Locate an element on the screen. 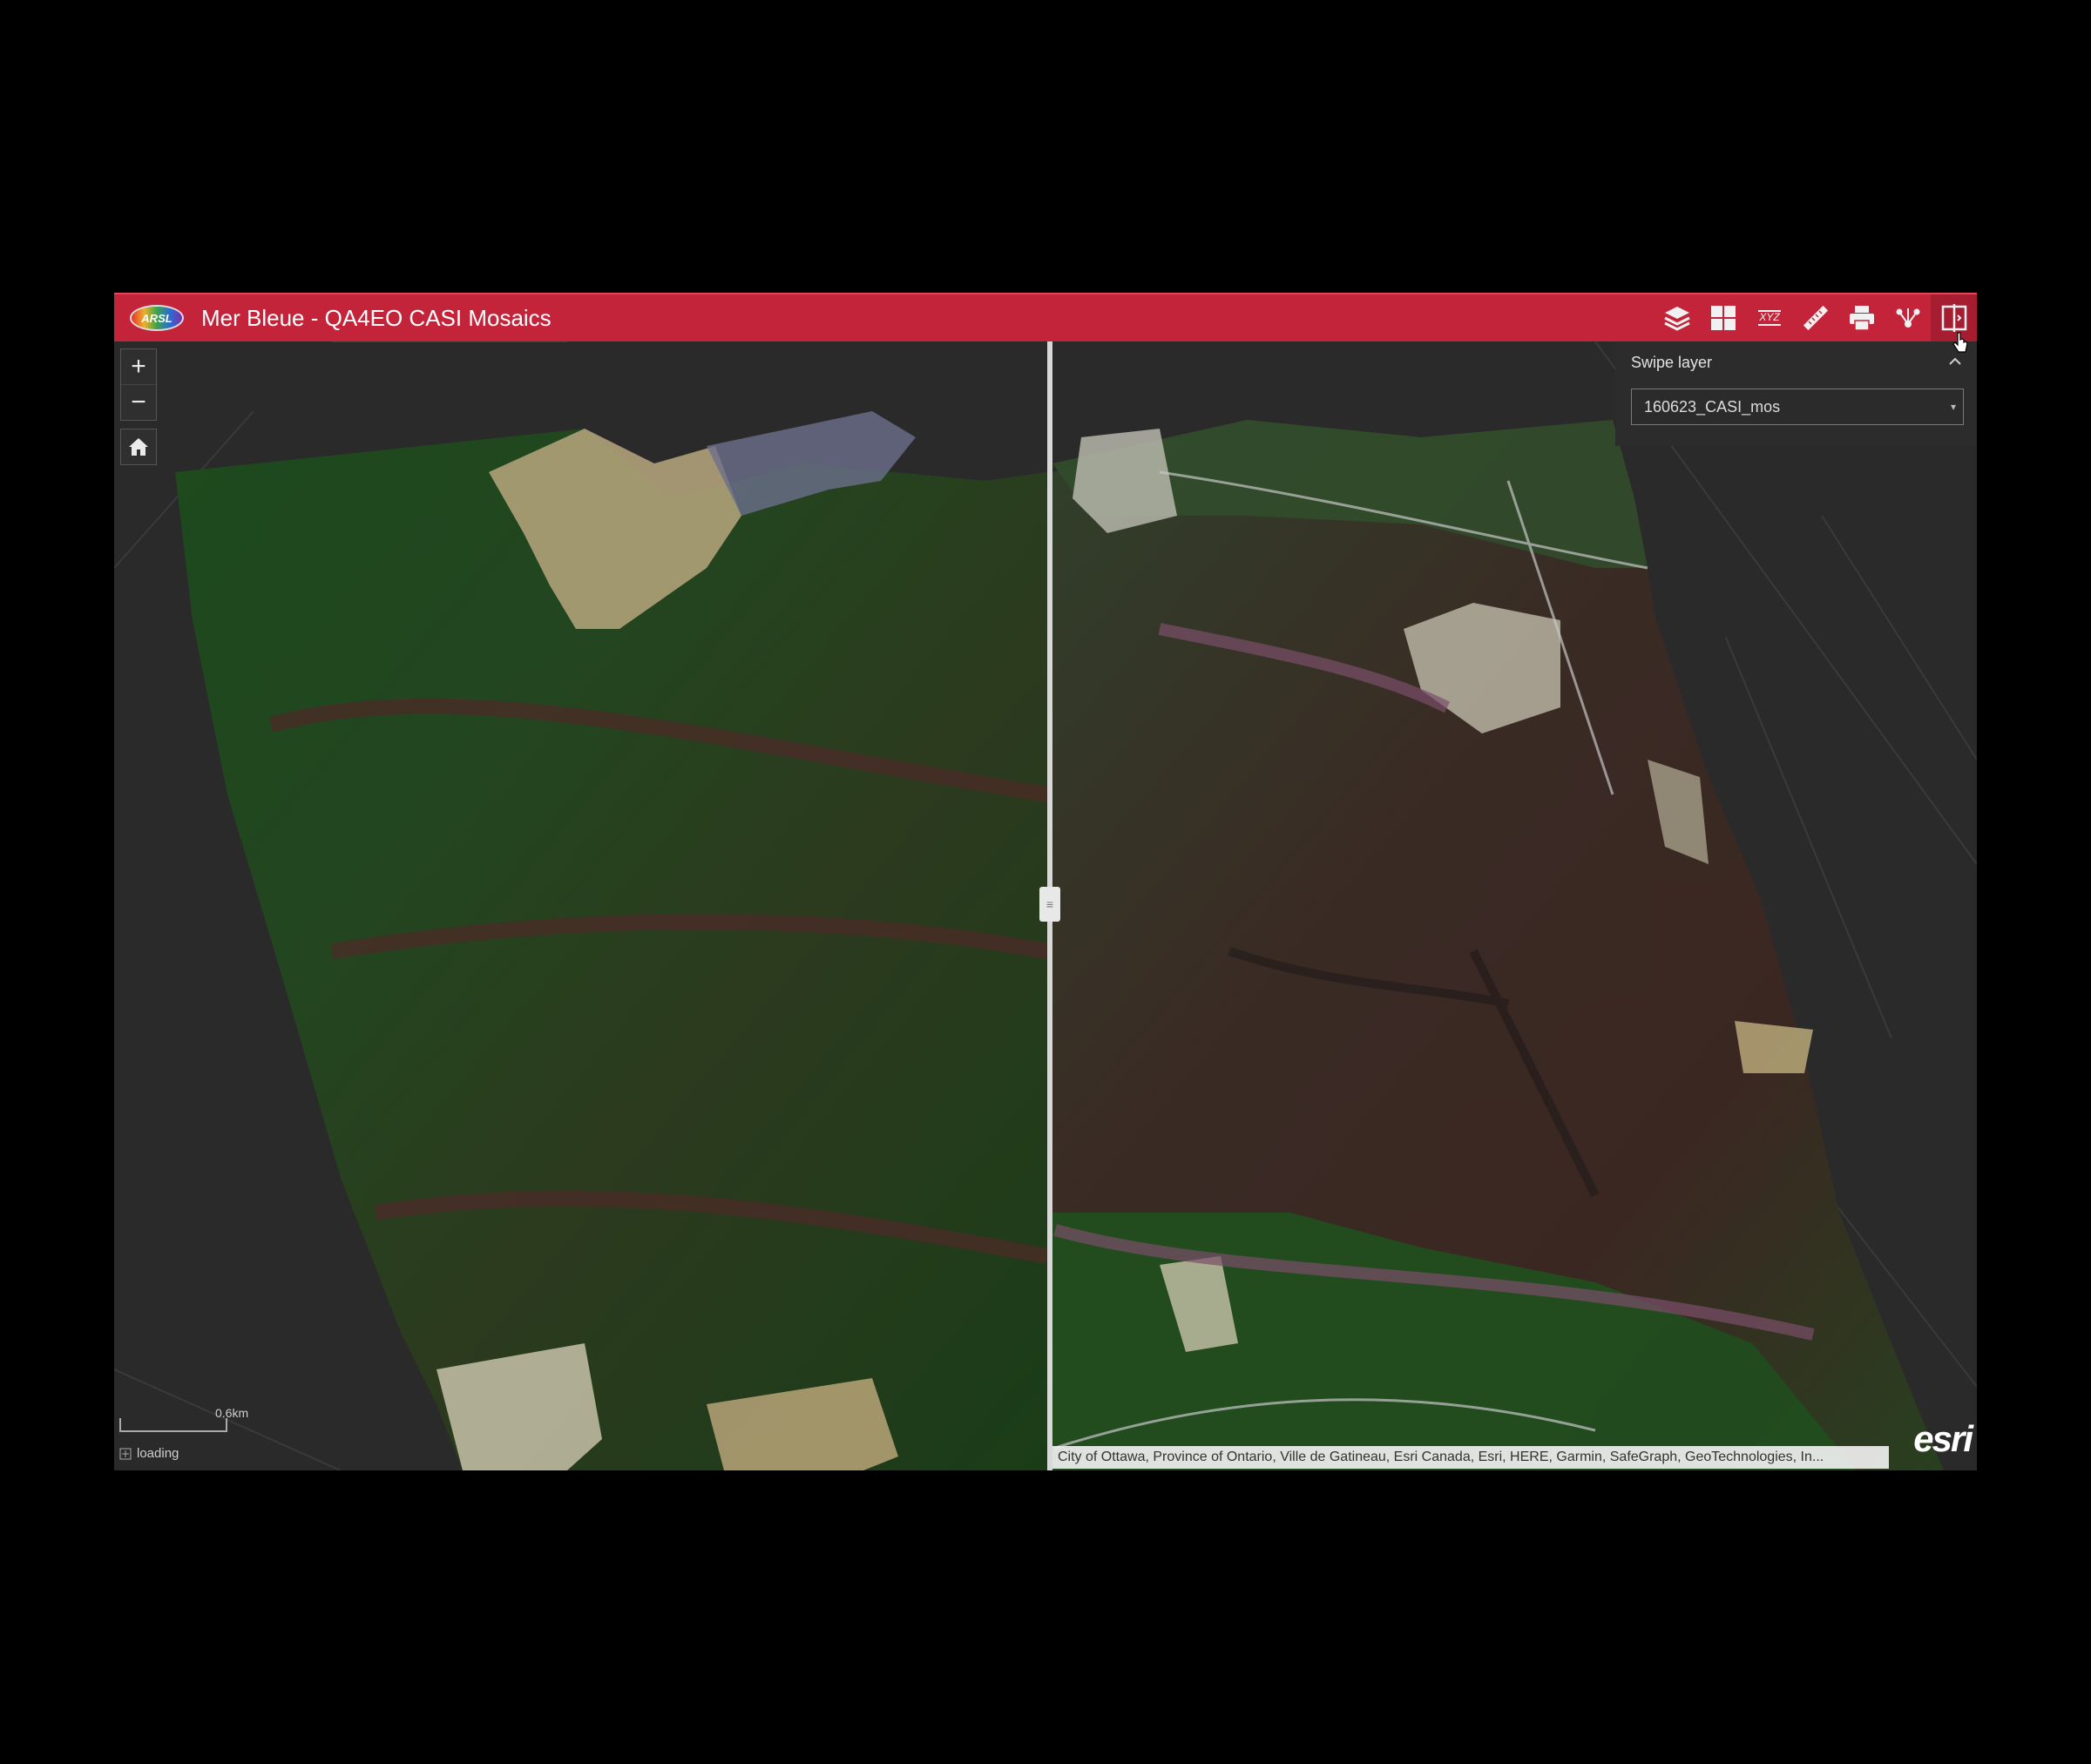 The height and width of the screenshot is (1764, 2091). coordinate-conversion-icon: XYZ is located at coordinates (1769, 318).